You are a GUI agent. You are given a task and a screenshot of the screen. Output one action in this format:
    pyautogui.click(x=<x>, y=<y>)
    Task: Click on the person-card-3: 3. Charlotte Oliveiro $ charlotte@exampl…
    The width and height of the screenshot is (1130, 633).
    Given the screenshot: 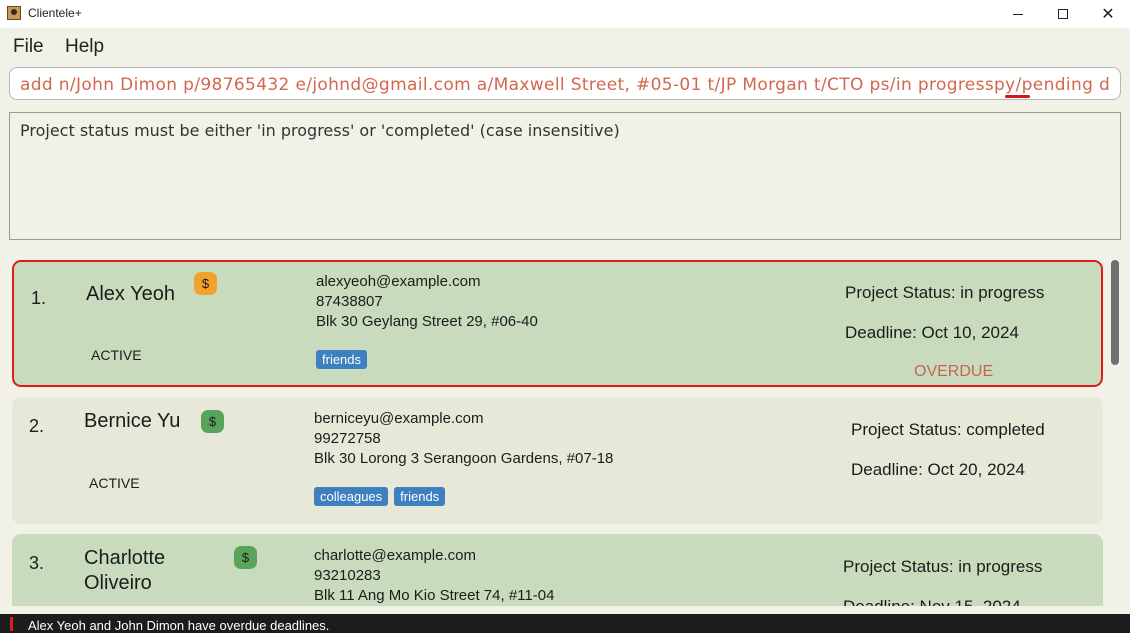 What is the action you would take?
    pyautogui.click(x=557, y=570)
    